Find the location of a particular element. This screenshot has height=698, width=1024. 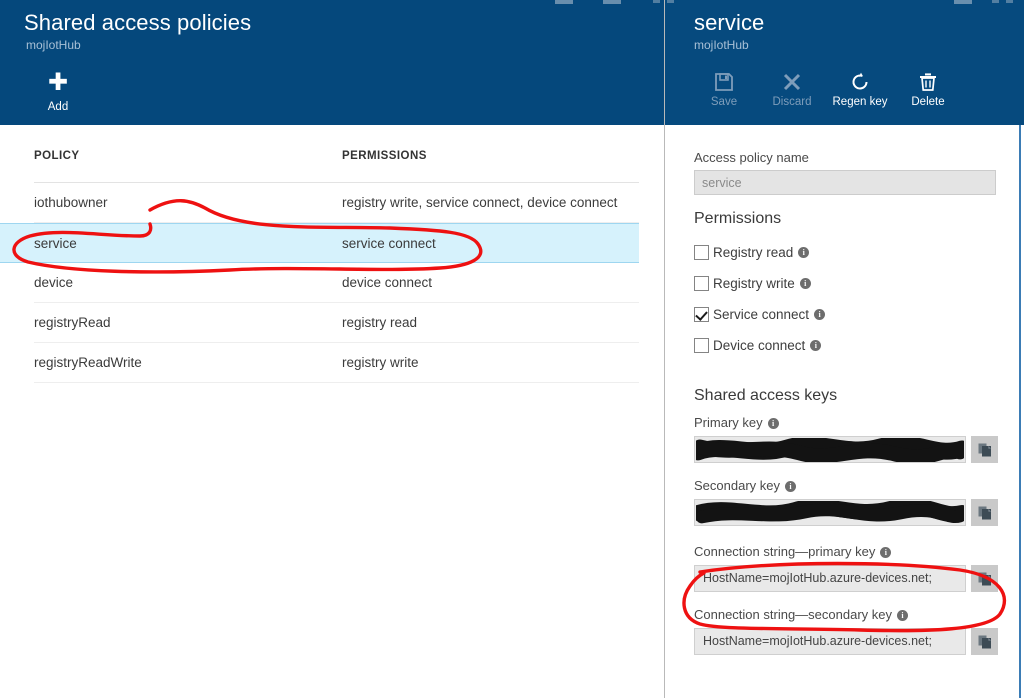

save-icon is located at coordinates (724, 82).